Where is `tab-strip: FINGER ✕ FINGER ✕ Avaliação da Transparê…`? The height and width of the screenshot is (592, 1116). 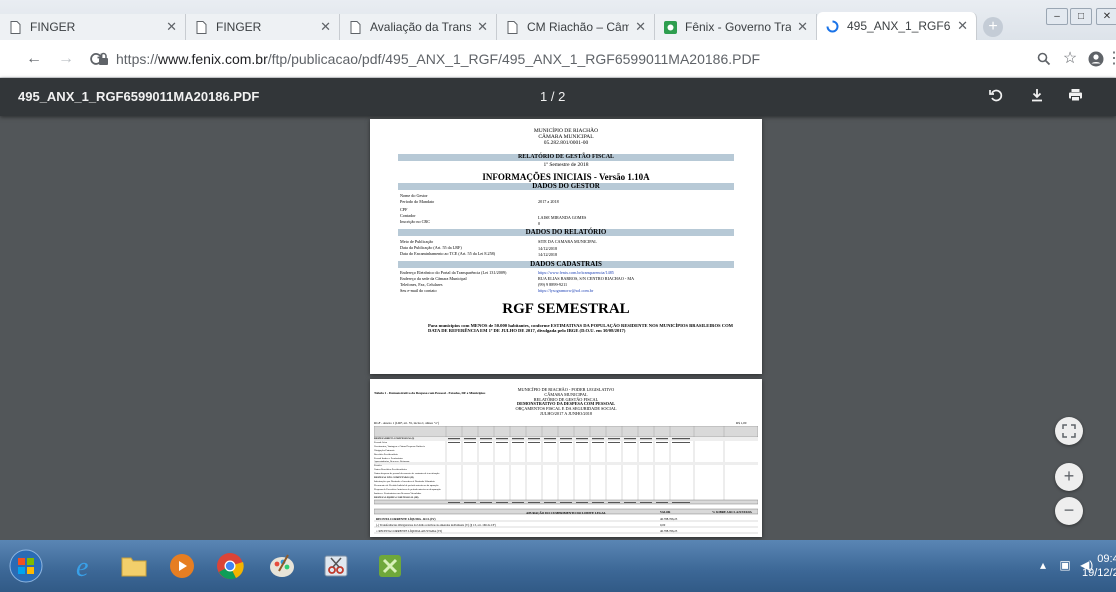 tab-strip: FINGER ✕ FINGER ✕ Avaliação da Transparê… is located at coordinates (558, 20).